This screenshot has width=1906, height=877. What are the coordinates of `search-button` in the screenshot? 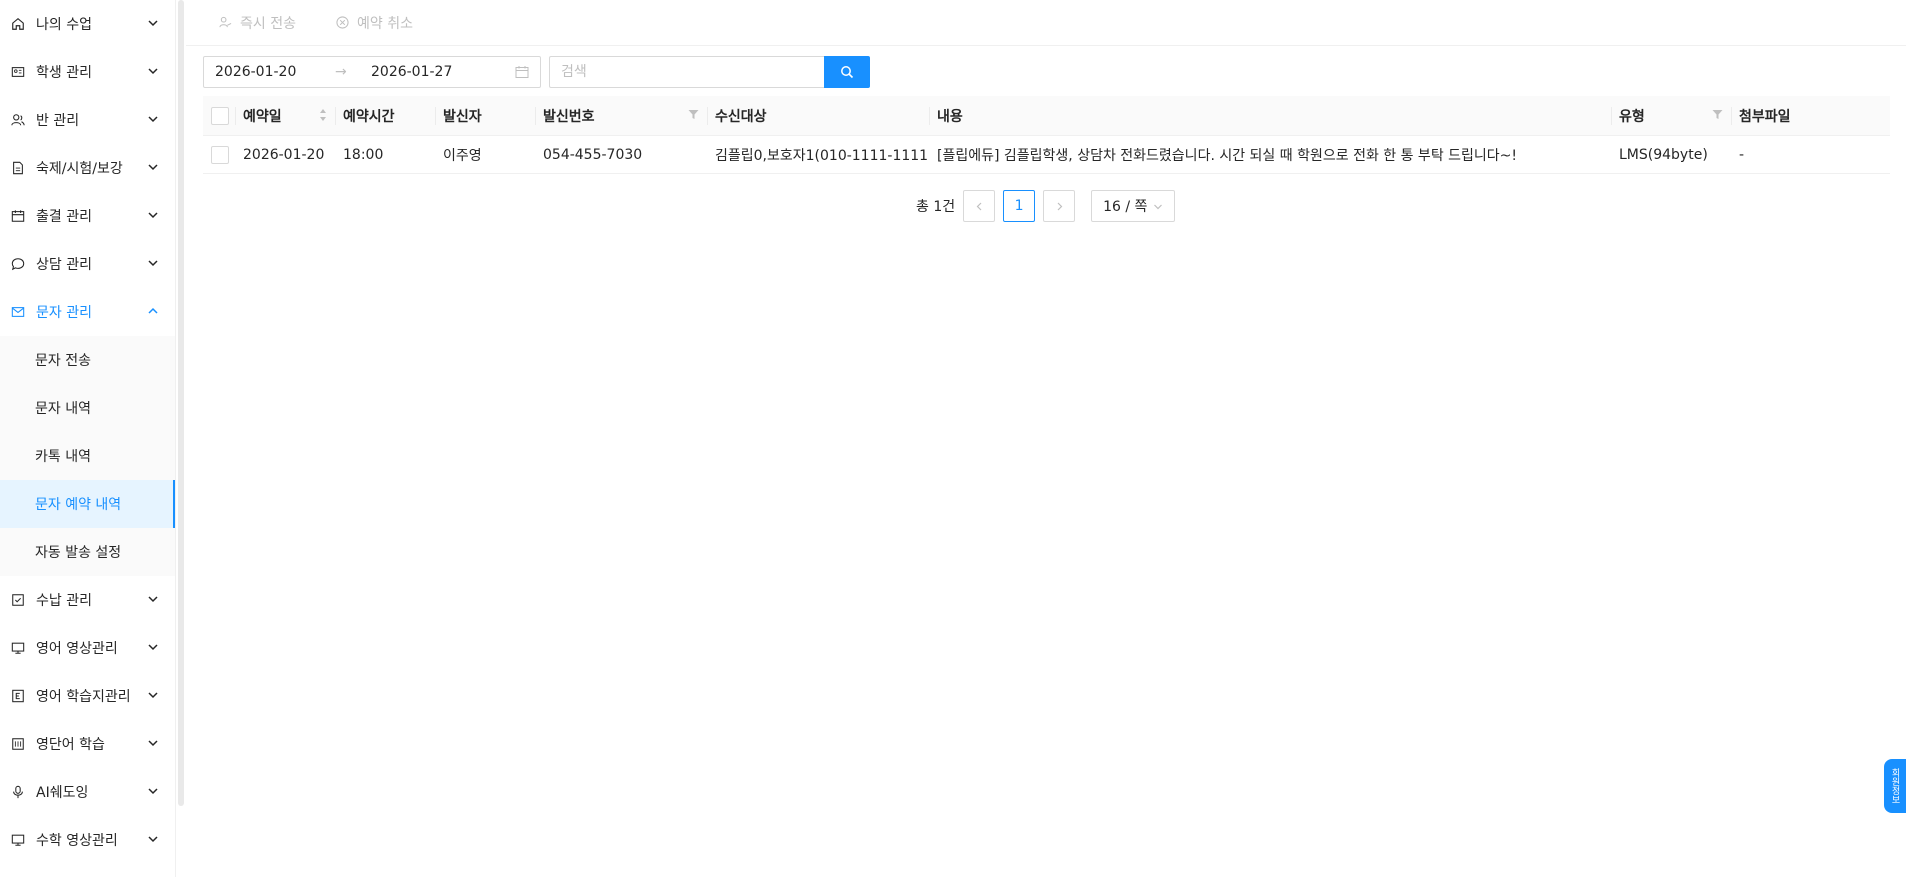 It's located at (847, 72).